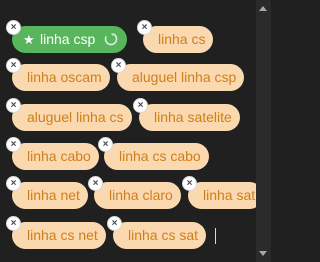  What do you see at coordinates (182, 39) in the screenshot?
I see `tag-label: linha cs` at bounding box center [182, 39].